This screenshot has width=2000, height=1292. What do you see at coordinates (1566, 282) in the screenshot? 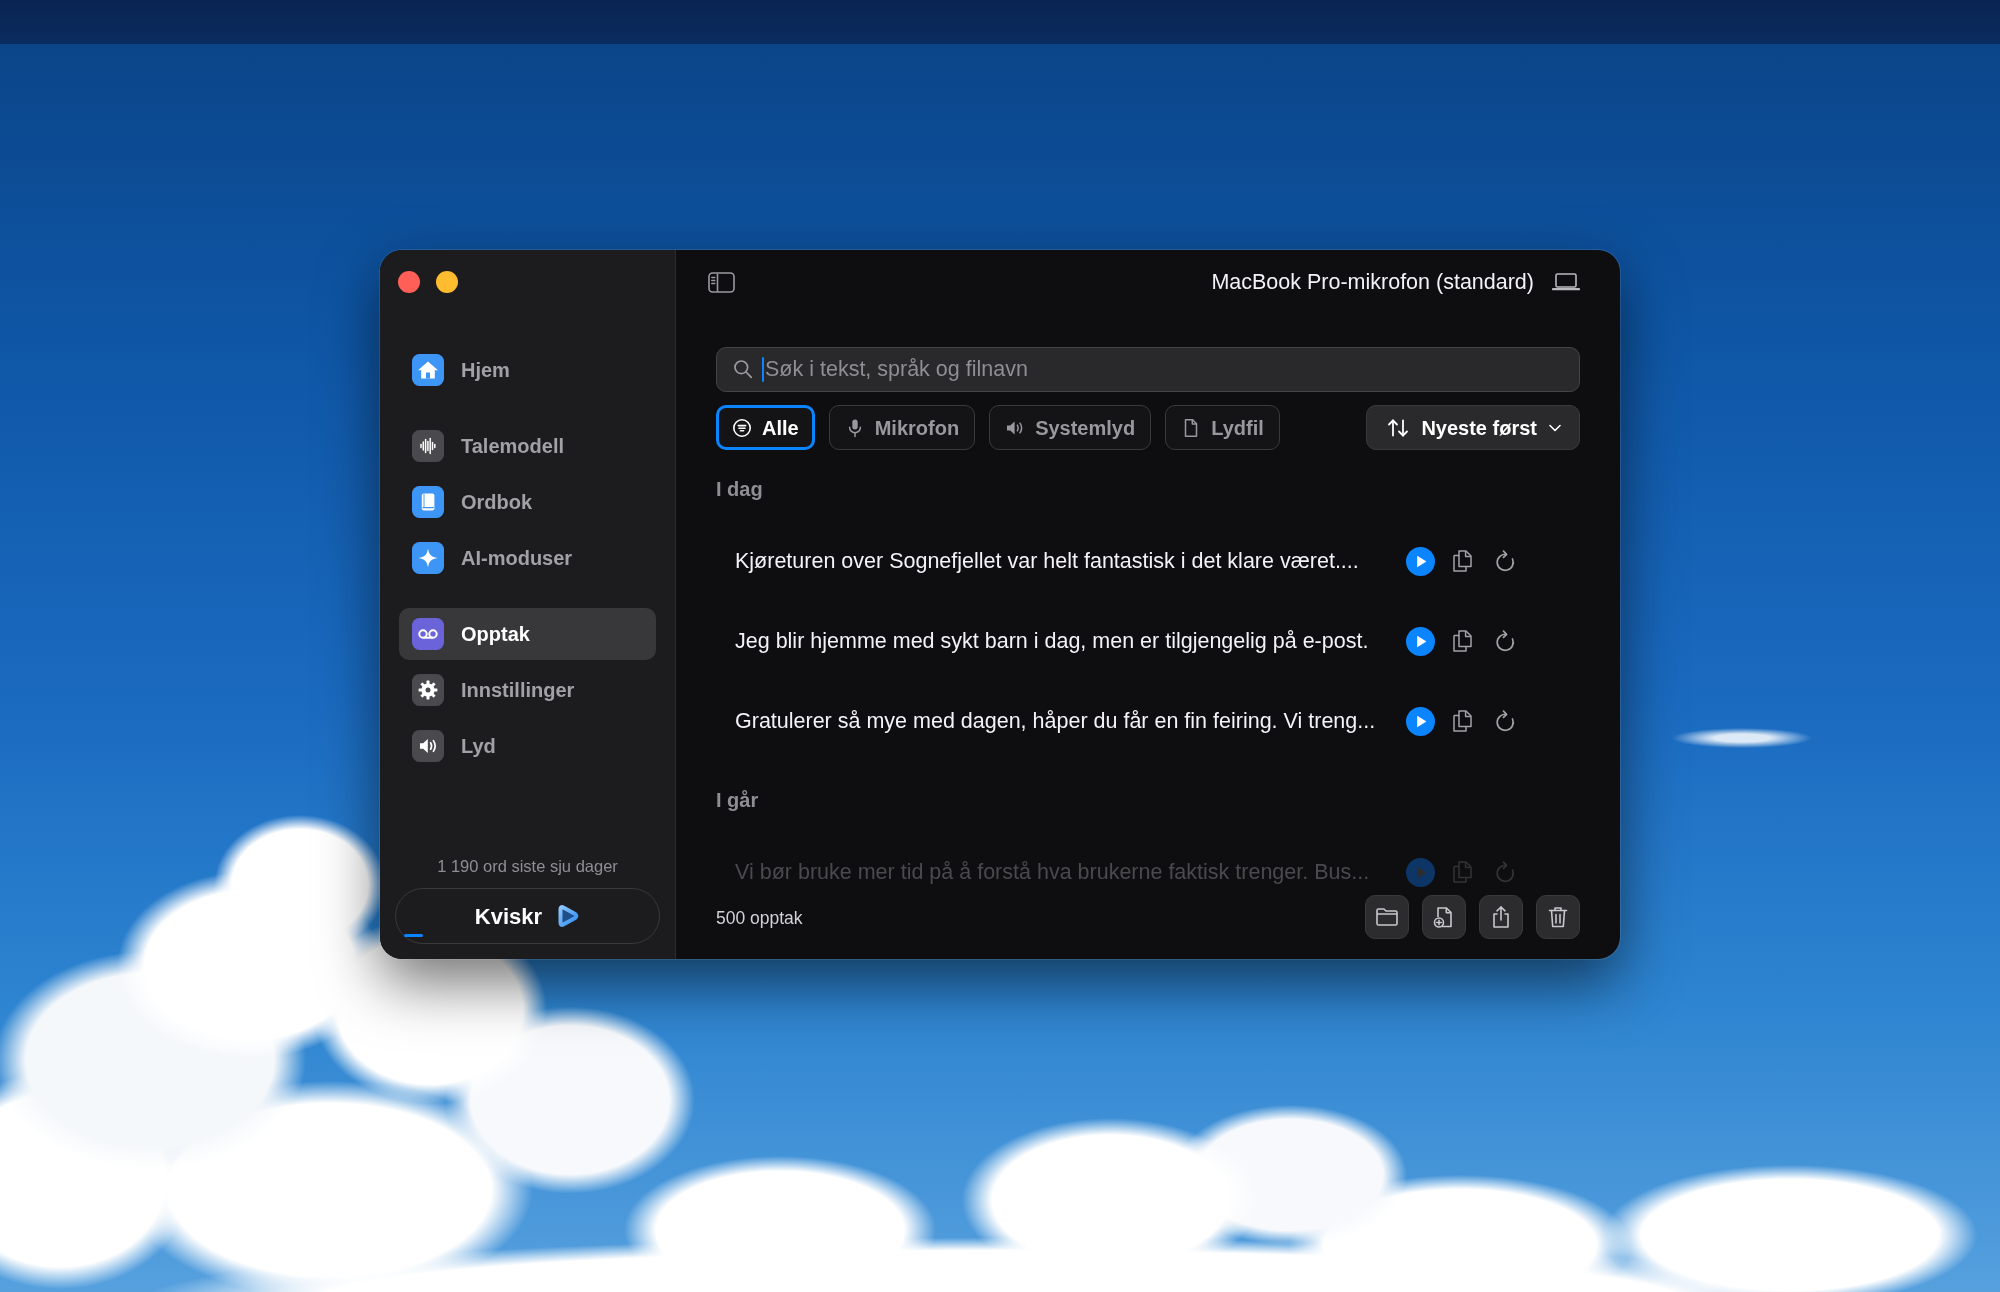
I see `laptop-icon` at bounding box center [1566, 282].